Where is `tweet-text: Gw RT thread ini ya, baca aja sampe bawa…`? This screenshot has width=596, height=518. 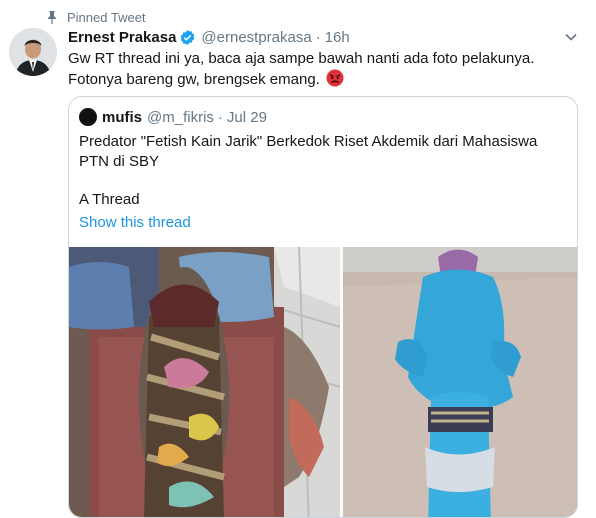 tweet-text: Gw RT thread ini ya, baca aja sampe bawa… is located at coordinates (323, 69).